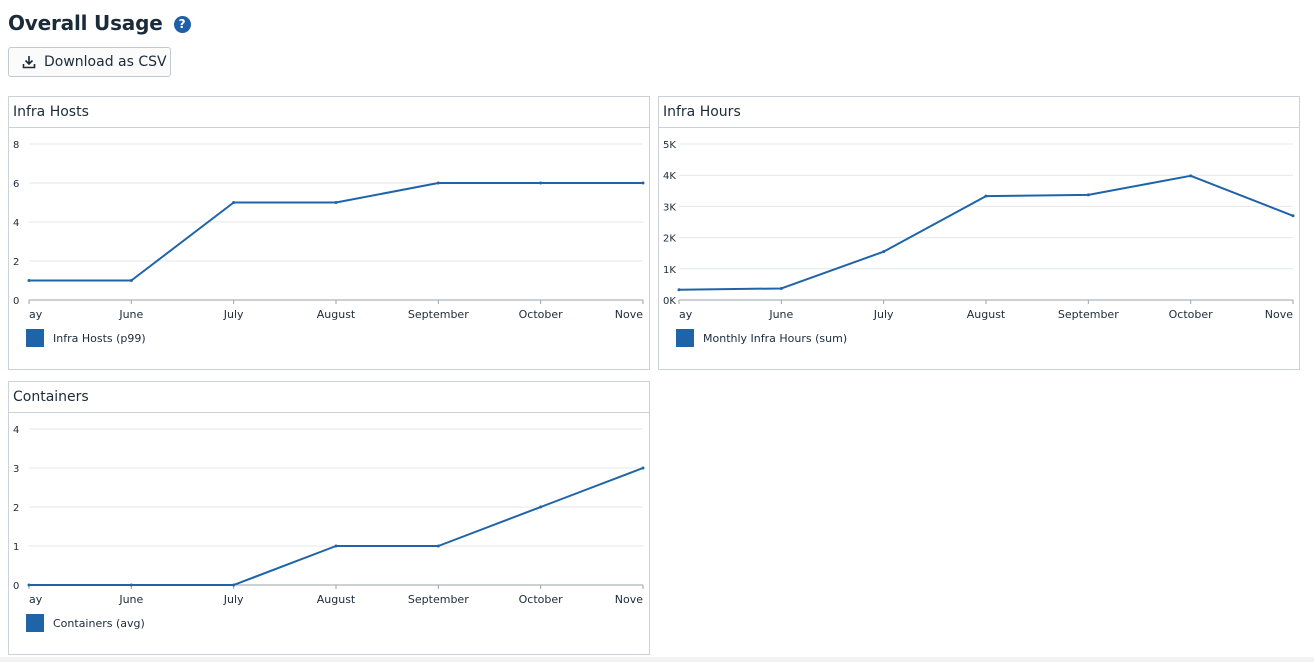 The height and width of the screenshot is (662, 1314). I want to click on y-tick-label: 3, so click(16, 469).